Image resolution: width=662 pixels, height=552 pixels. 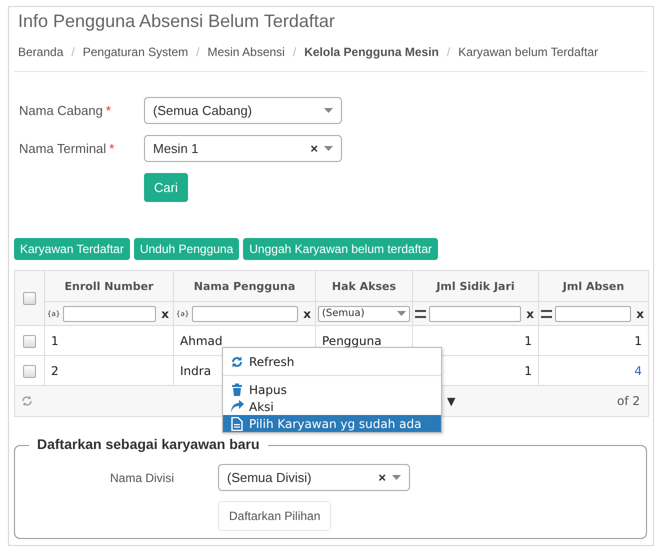 I want to click on column-header: Jml Absen, so click(x=593, y=286).